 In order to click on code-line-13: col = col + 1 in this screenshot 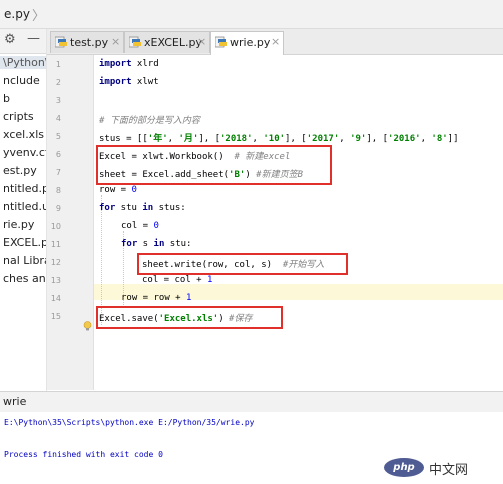, I will do `click(177, 280)`.